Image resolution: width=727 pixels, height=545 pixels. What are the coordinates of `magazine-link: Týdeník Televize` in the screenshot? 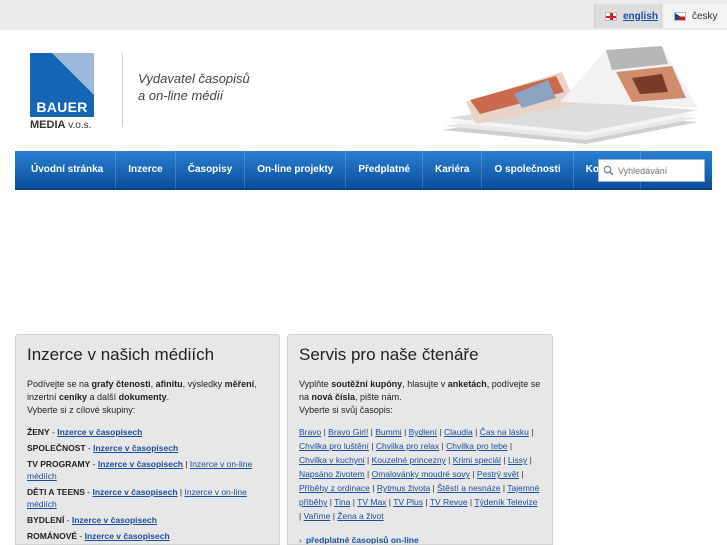 It's located at (505, 502).